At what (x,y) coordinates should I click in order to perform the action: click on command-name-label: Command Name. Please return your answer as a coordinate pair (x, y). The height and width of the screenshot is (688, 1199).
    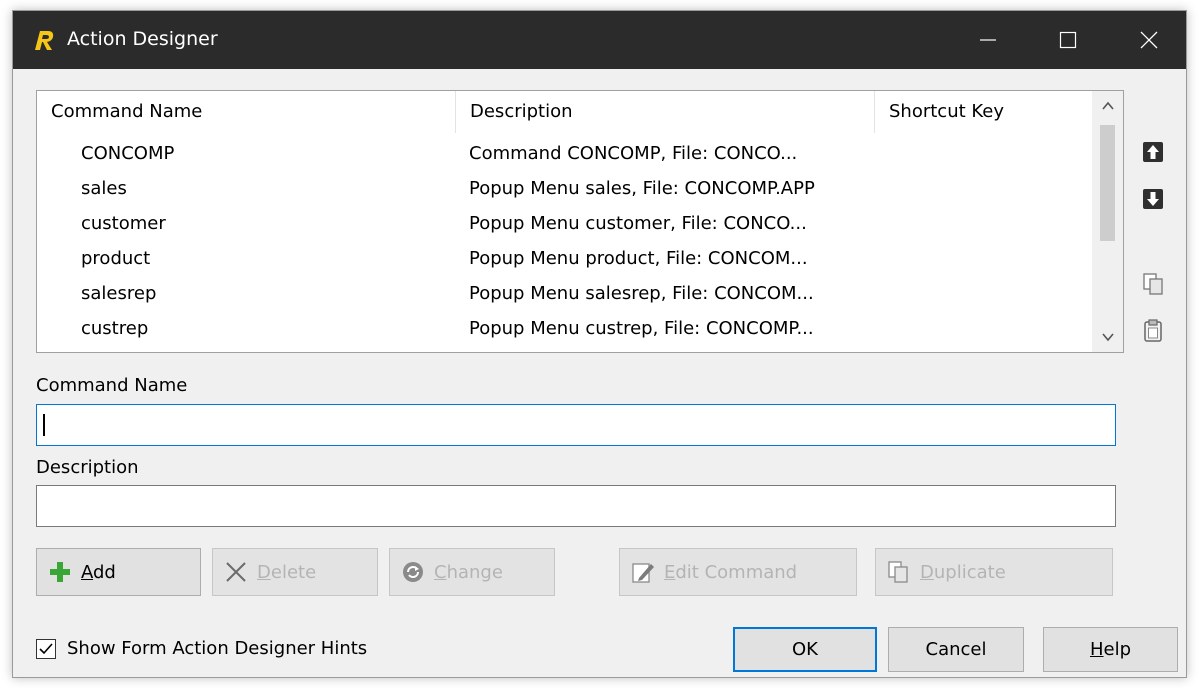
    Looking at the image, I should click on (112, 385).